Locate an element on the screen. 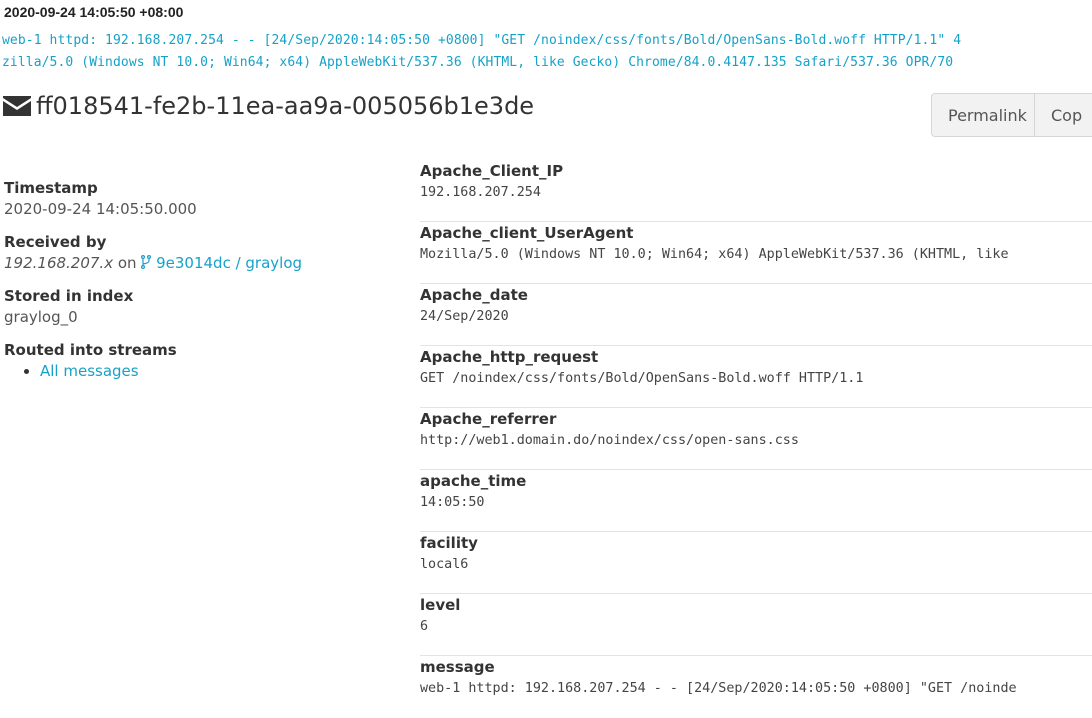 The image size is (1092, 718). stored-index-label: Stored in index is located at coordinates (69, 296).